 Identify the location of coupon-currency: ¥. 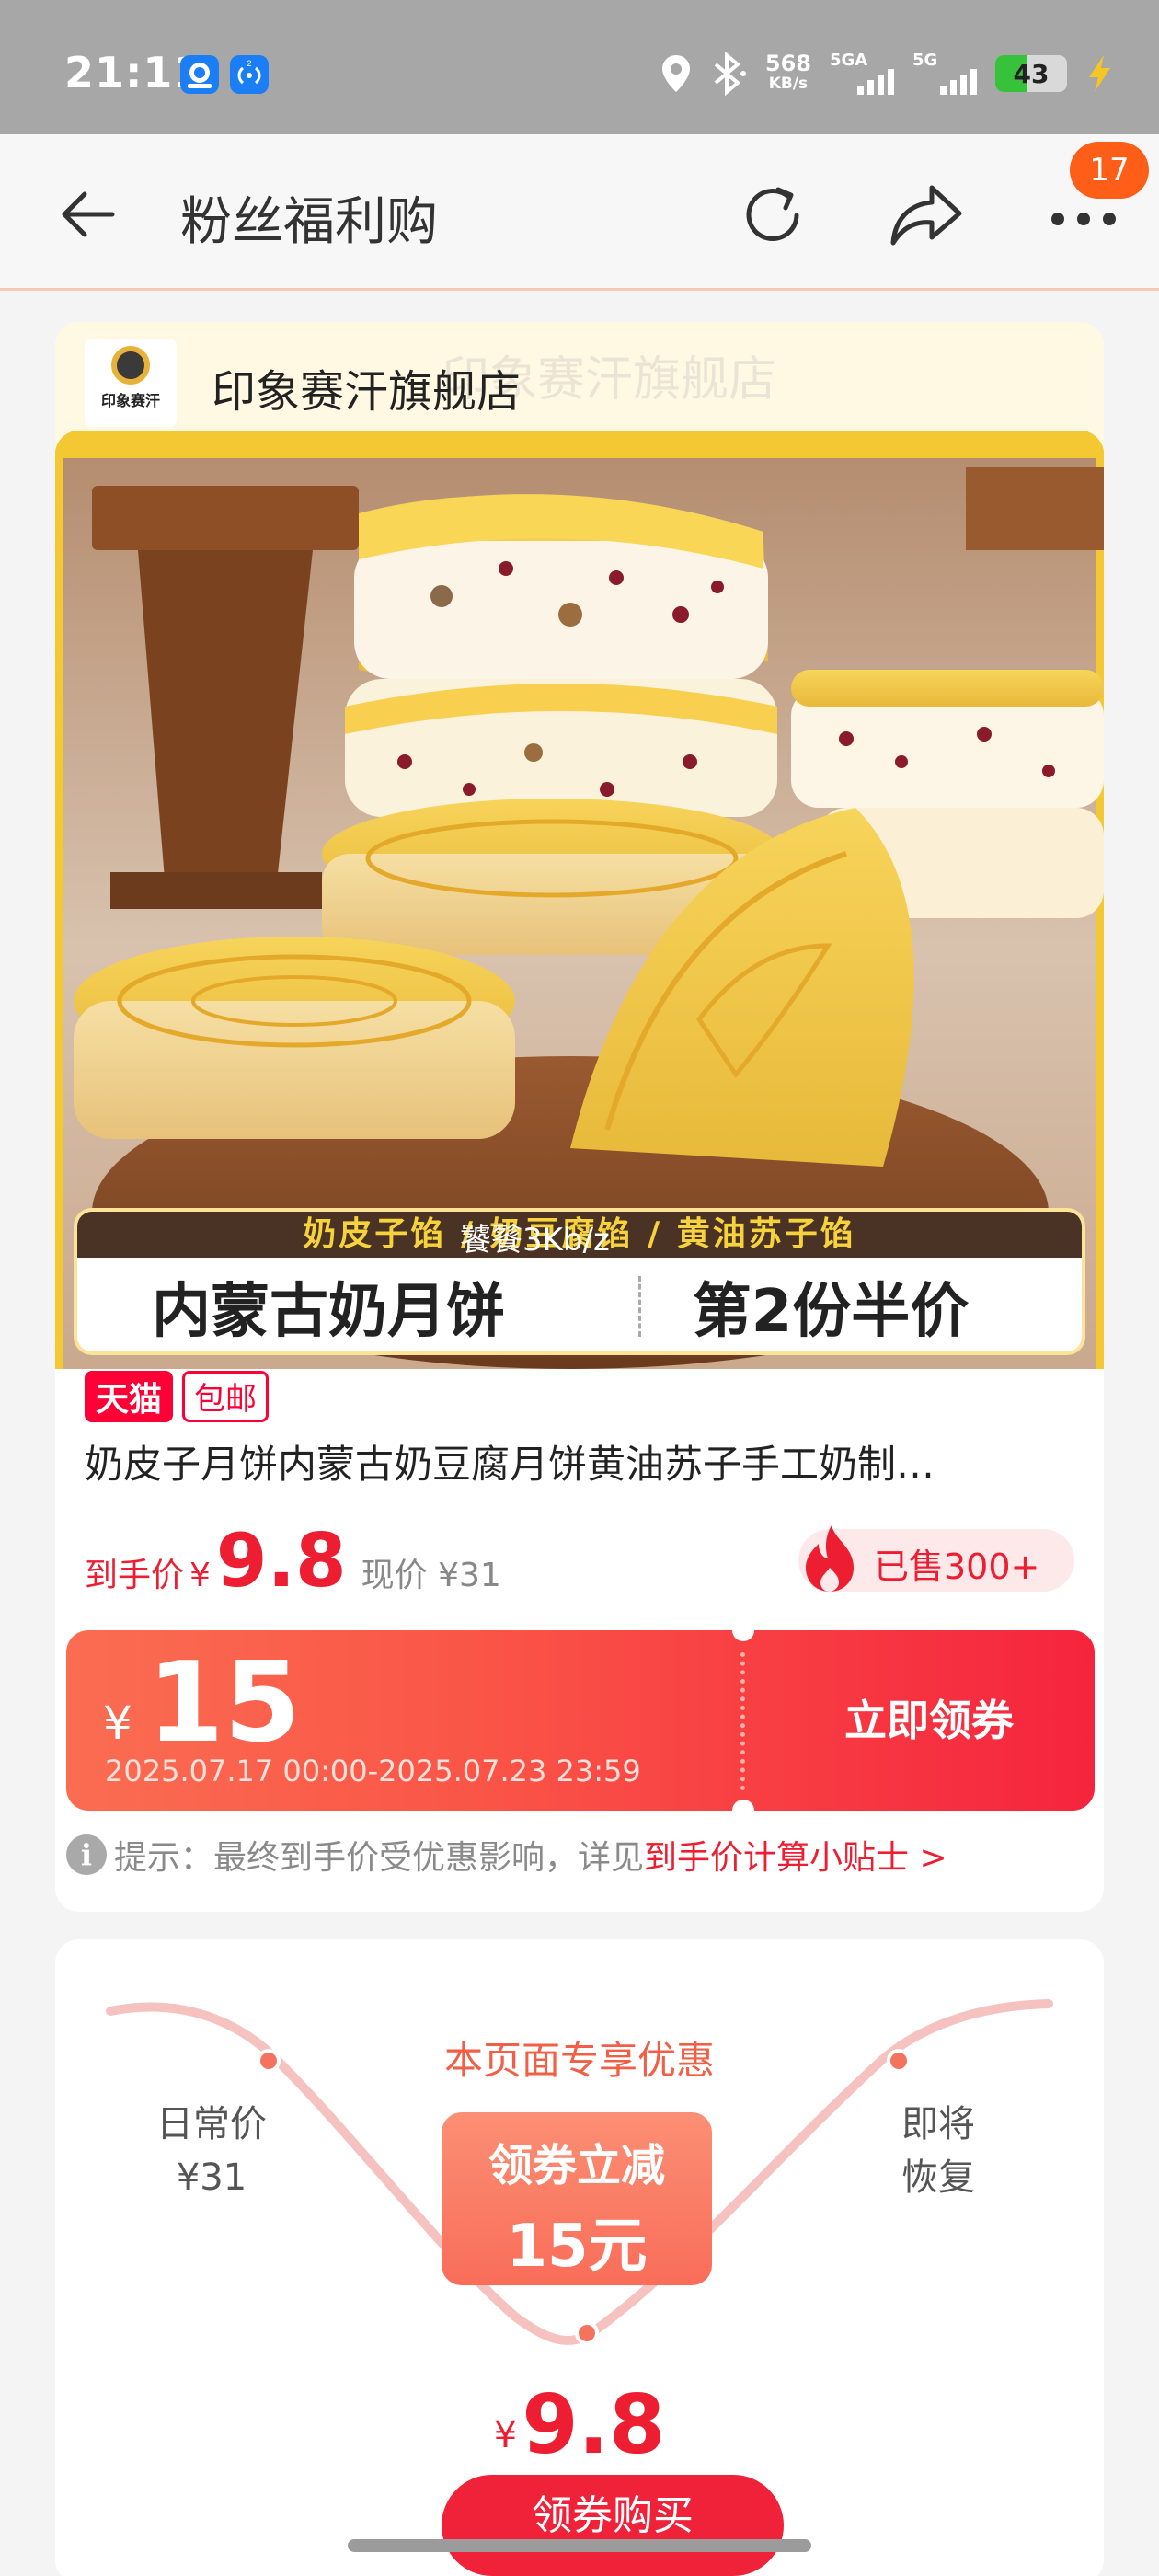
(117, 1723).